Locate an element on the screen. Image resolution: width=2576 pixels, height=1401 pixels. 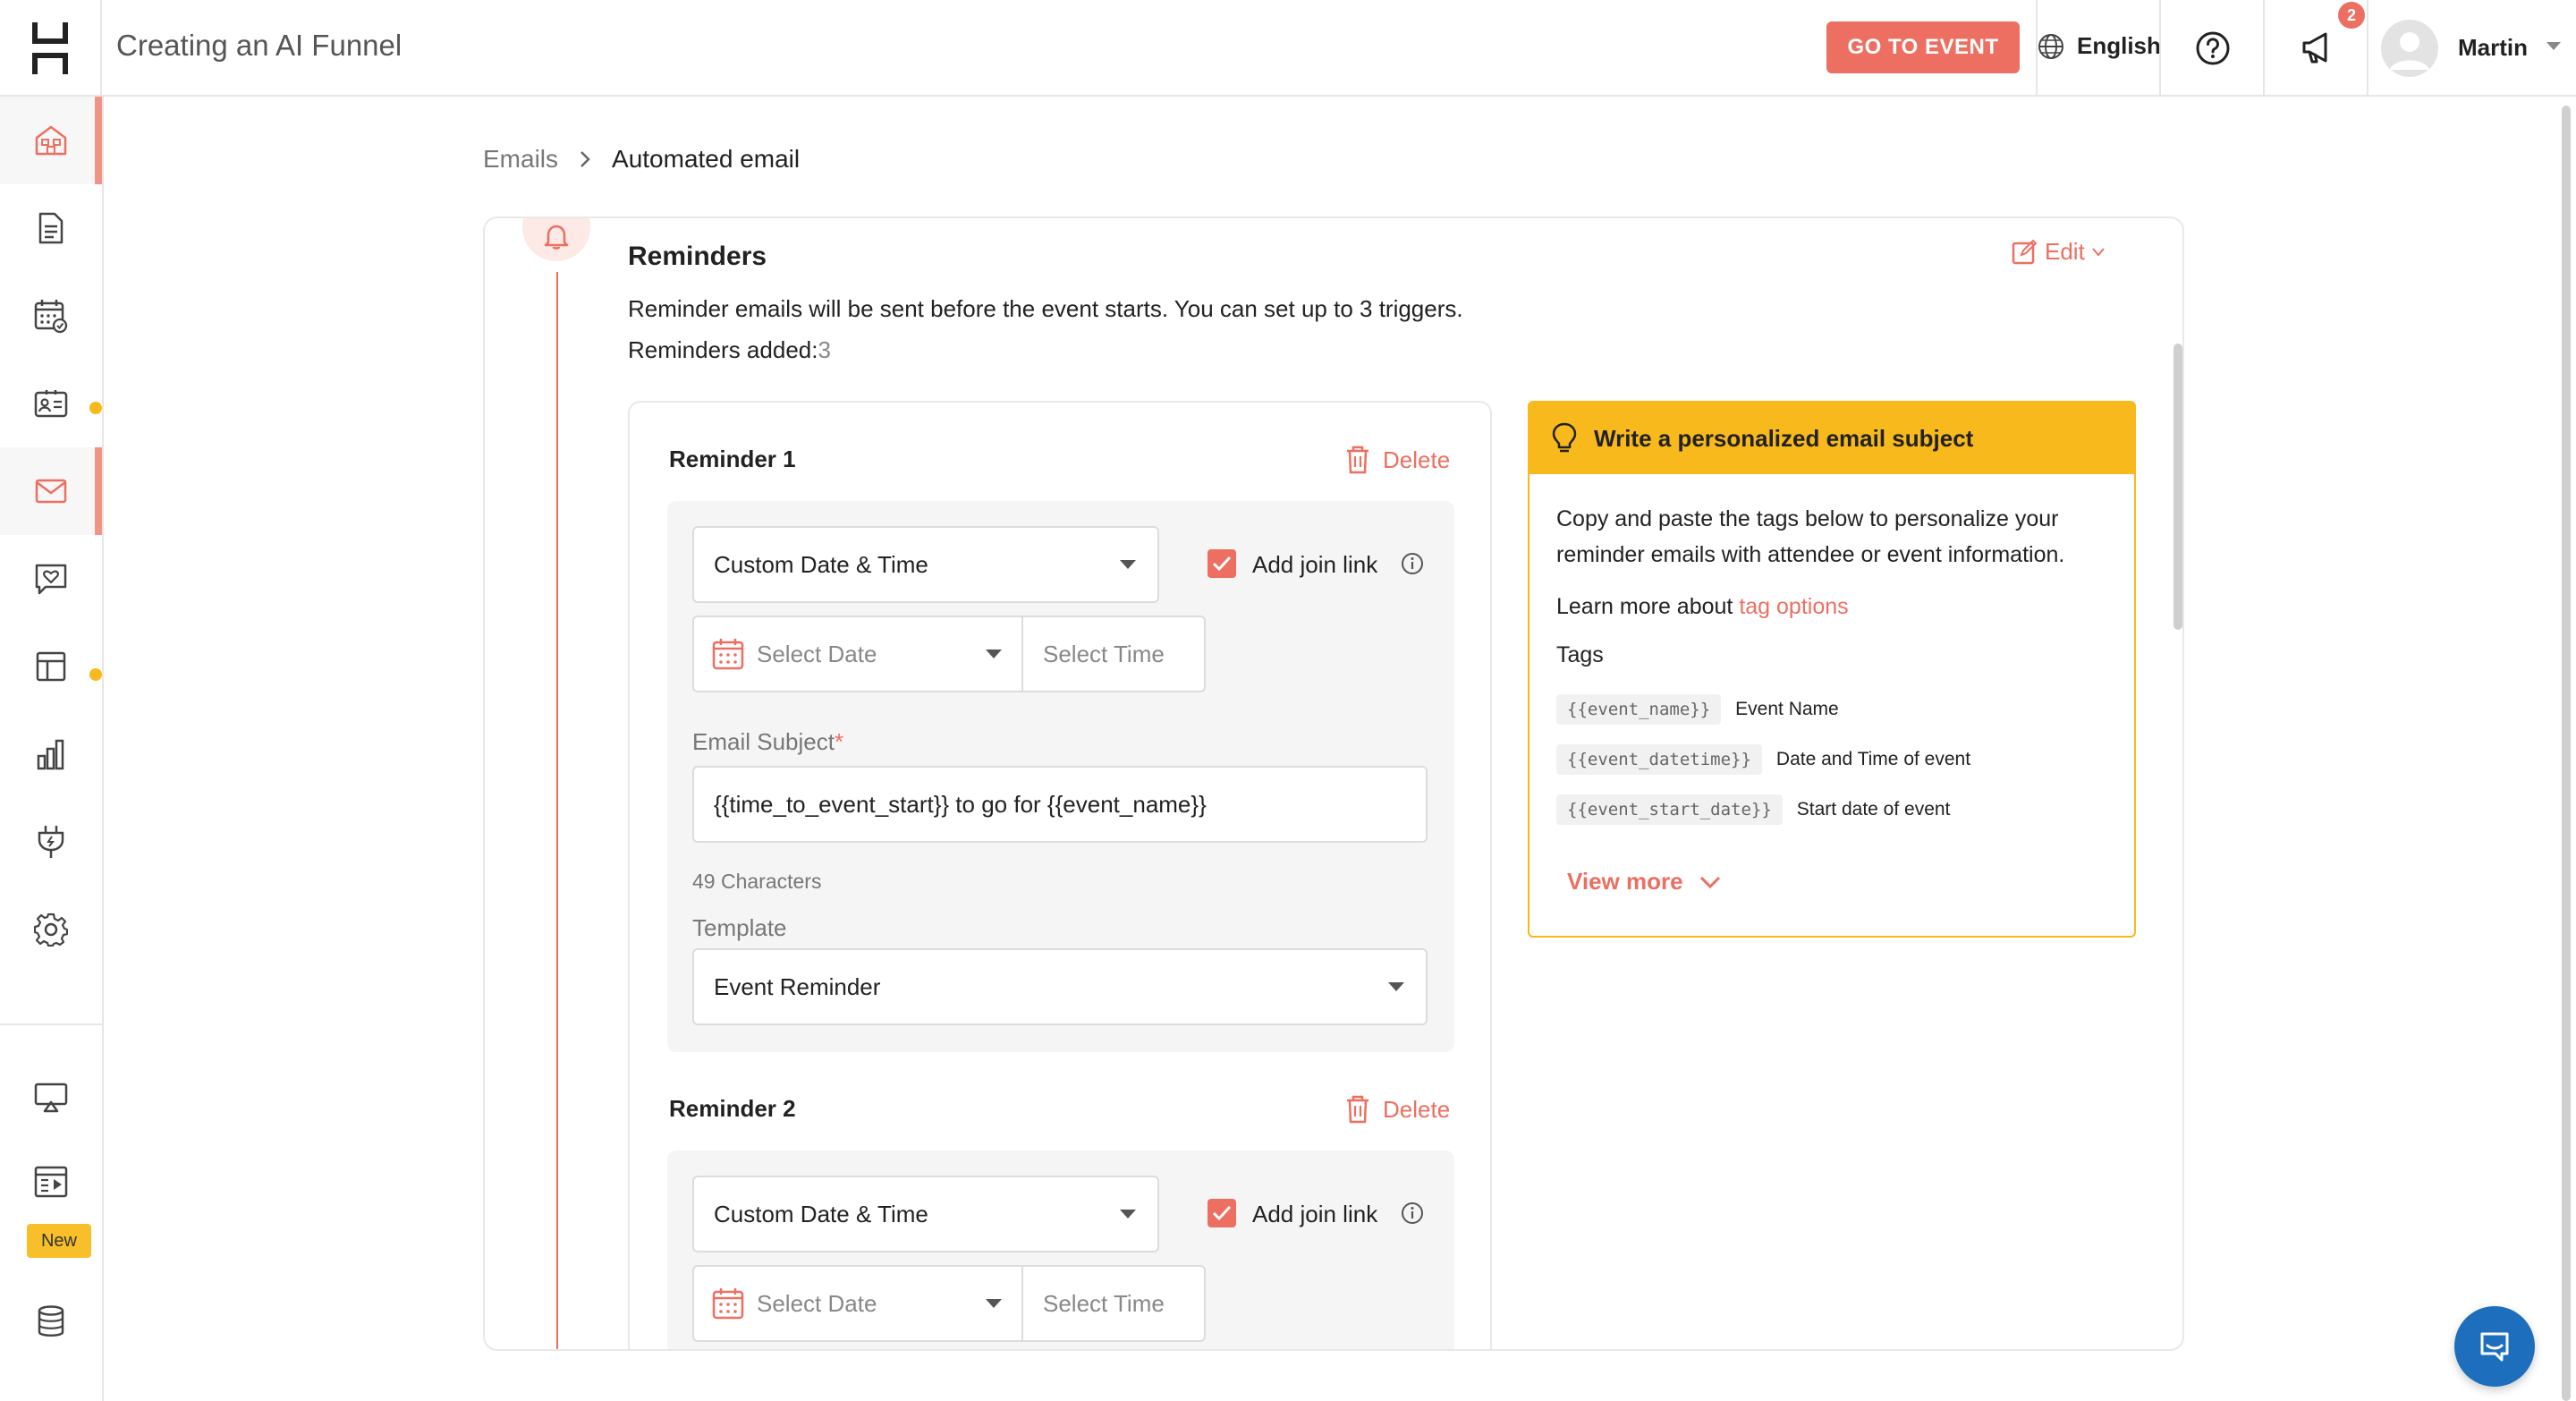
sidebar-item-analytics is located at coordinates (51, 754).